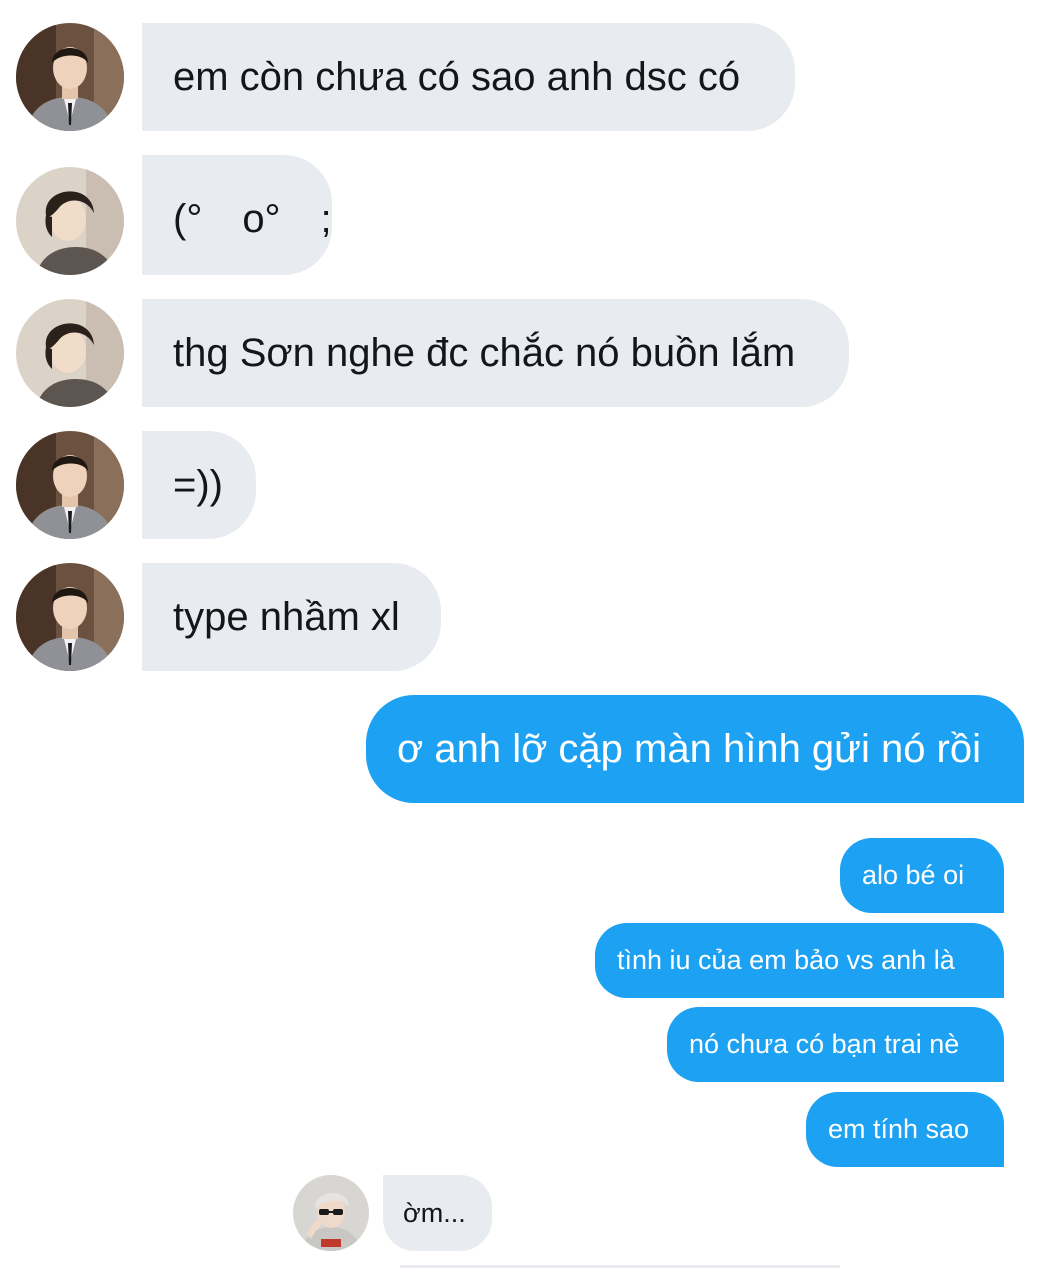  Describe the element at coordinates (824, 1044) in the screenshot. I see `message-text: nó chưa có bạn trai nè` at that location.